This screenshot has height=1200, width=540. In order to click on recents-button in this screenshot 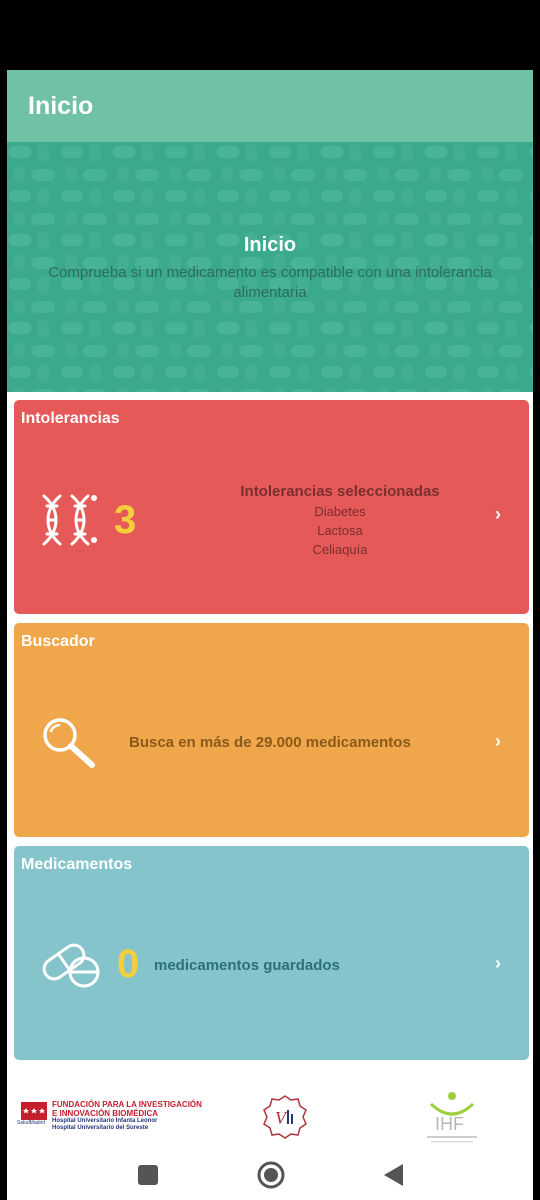, I will do `click(148, 1175)`.